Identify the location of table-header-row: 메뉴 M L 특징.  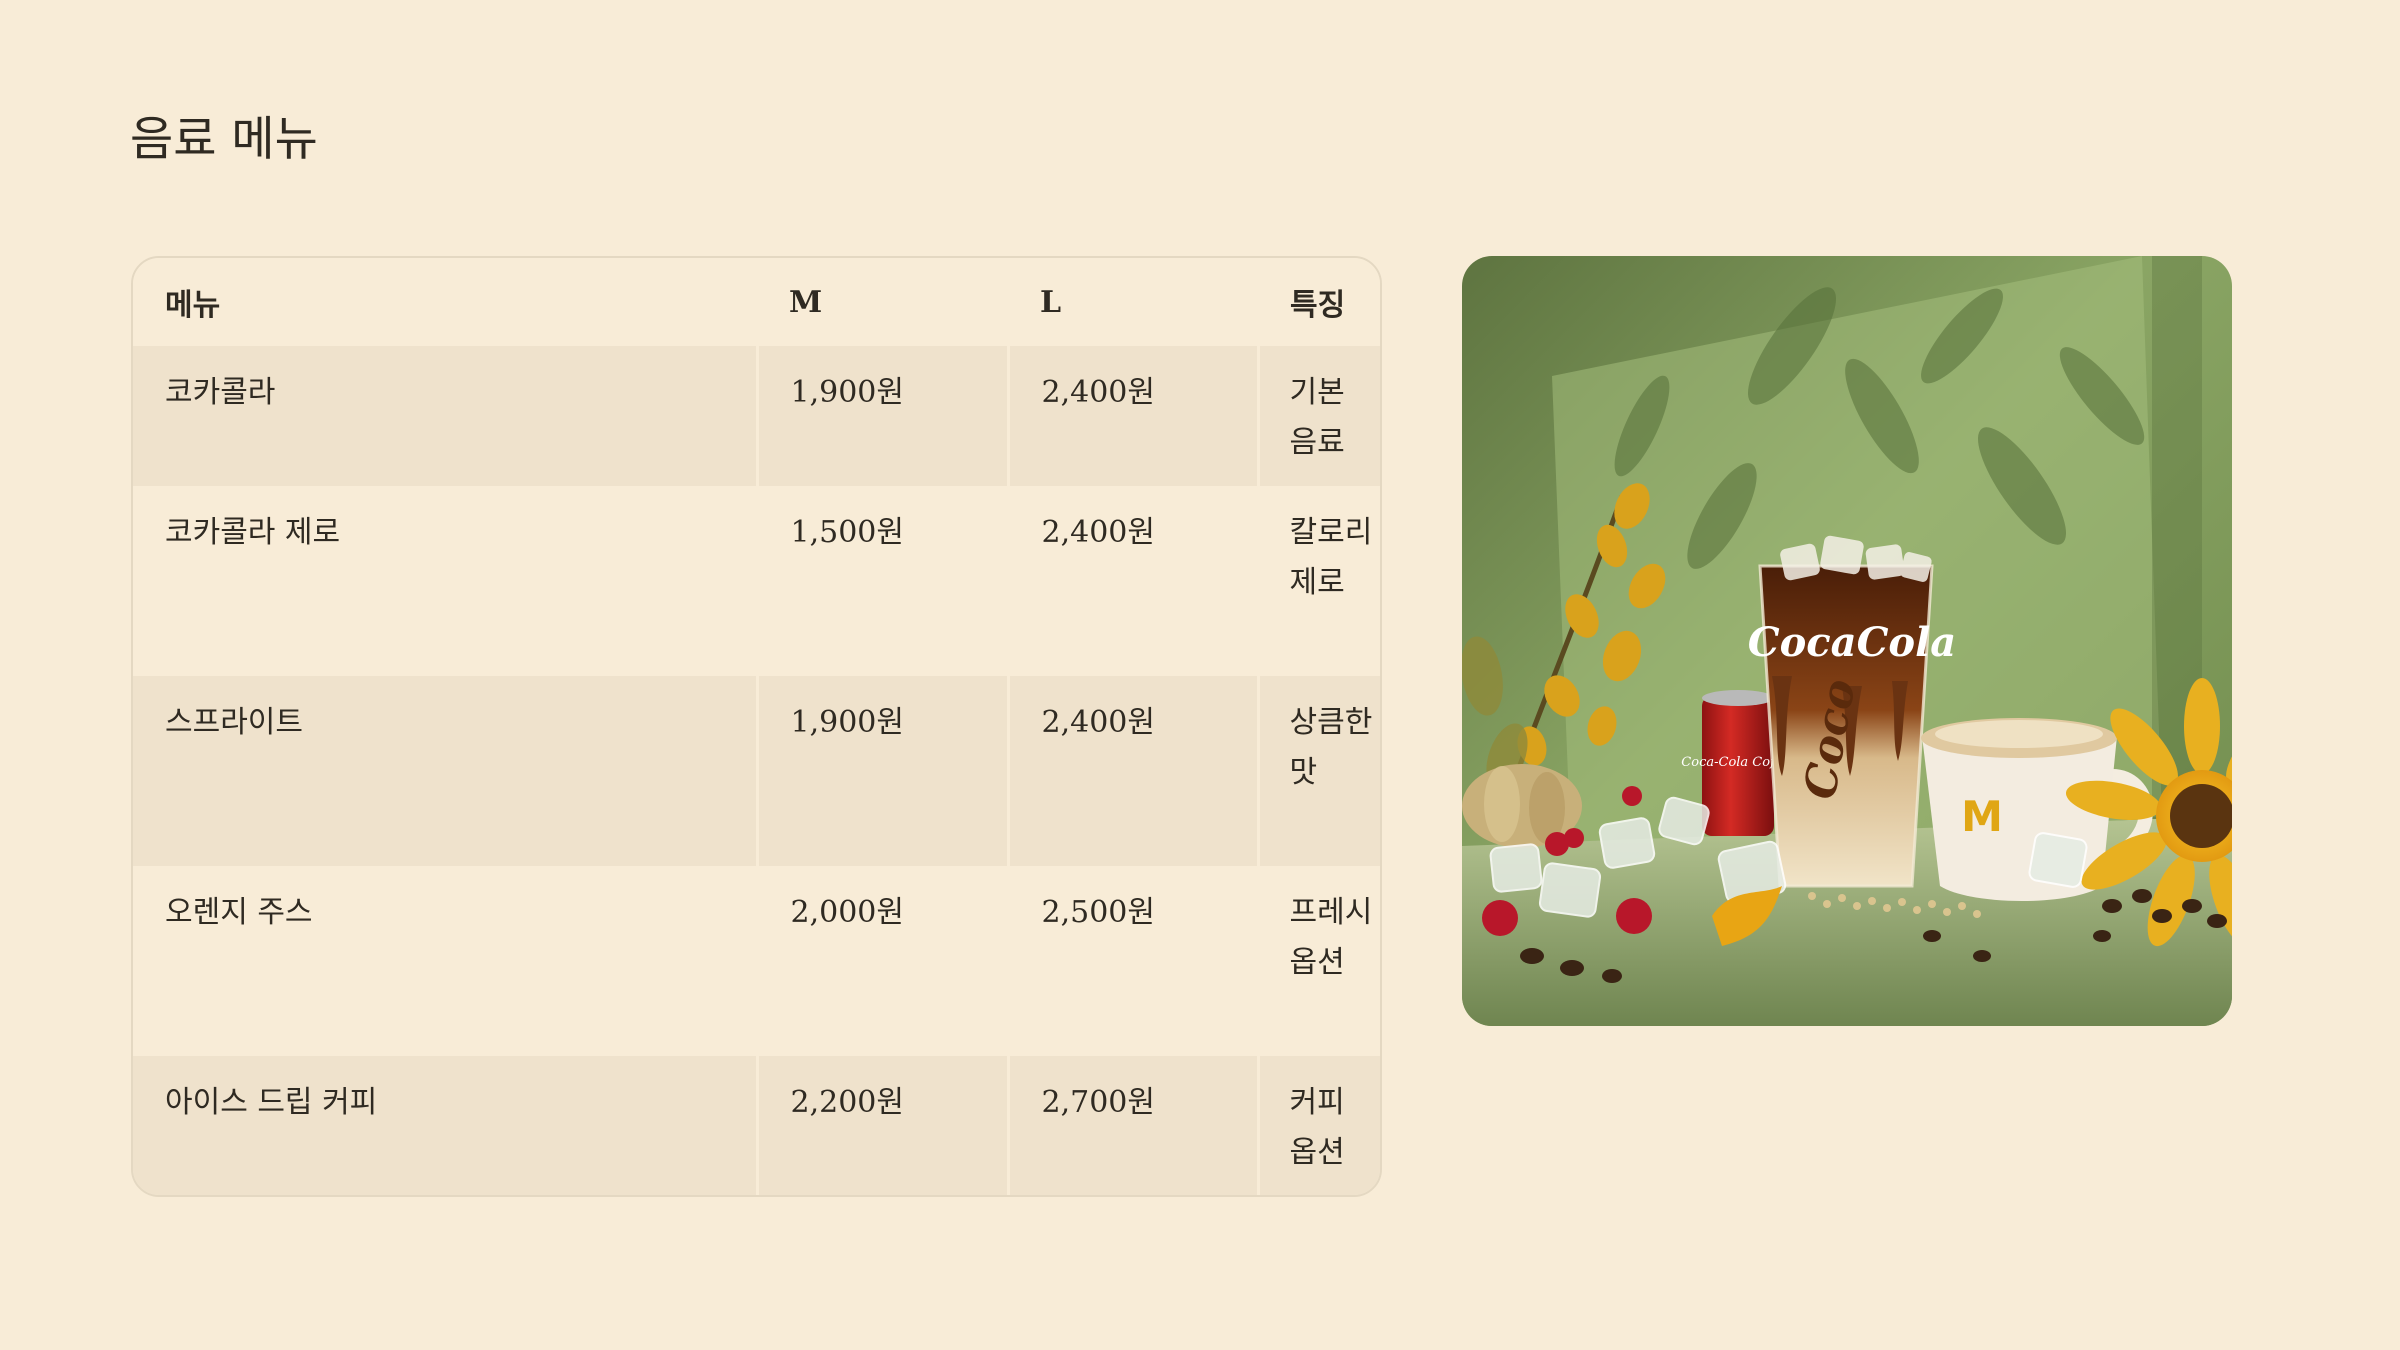
(756, 302).